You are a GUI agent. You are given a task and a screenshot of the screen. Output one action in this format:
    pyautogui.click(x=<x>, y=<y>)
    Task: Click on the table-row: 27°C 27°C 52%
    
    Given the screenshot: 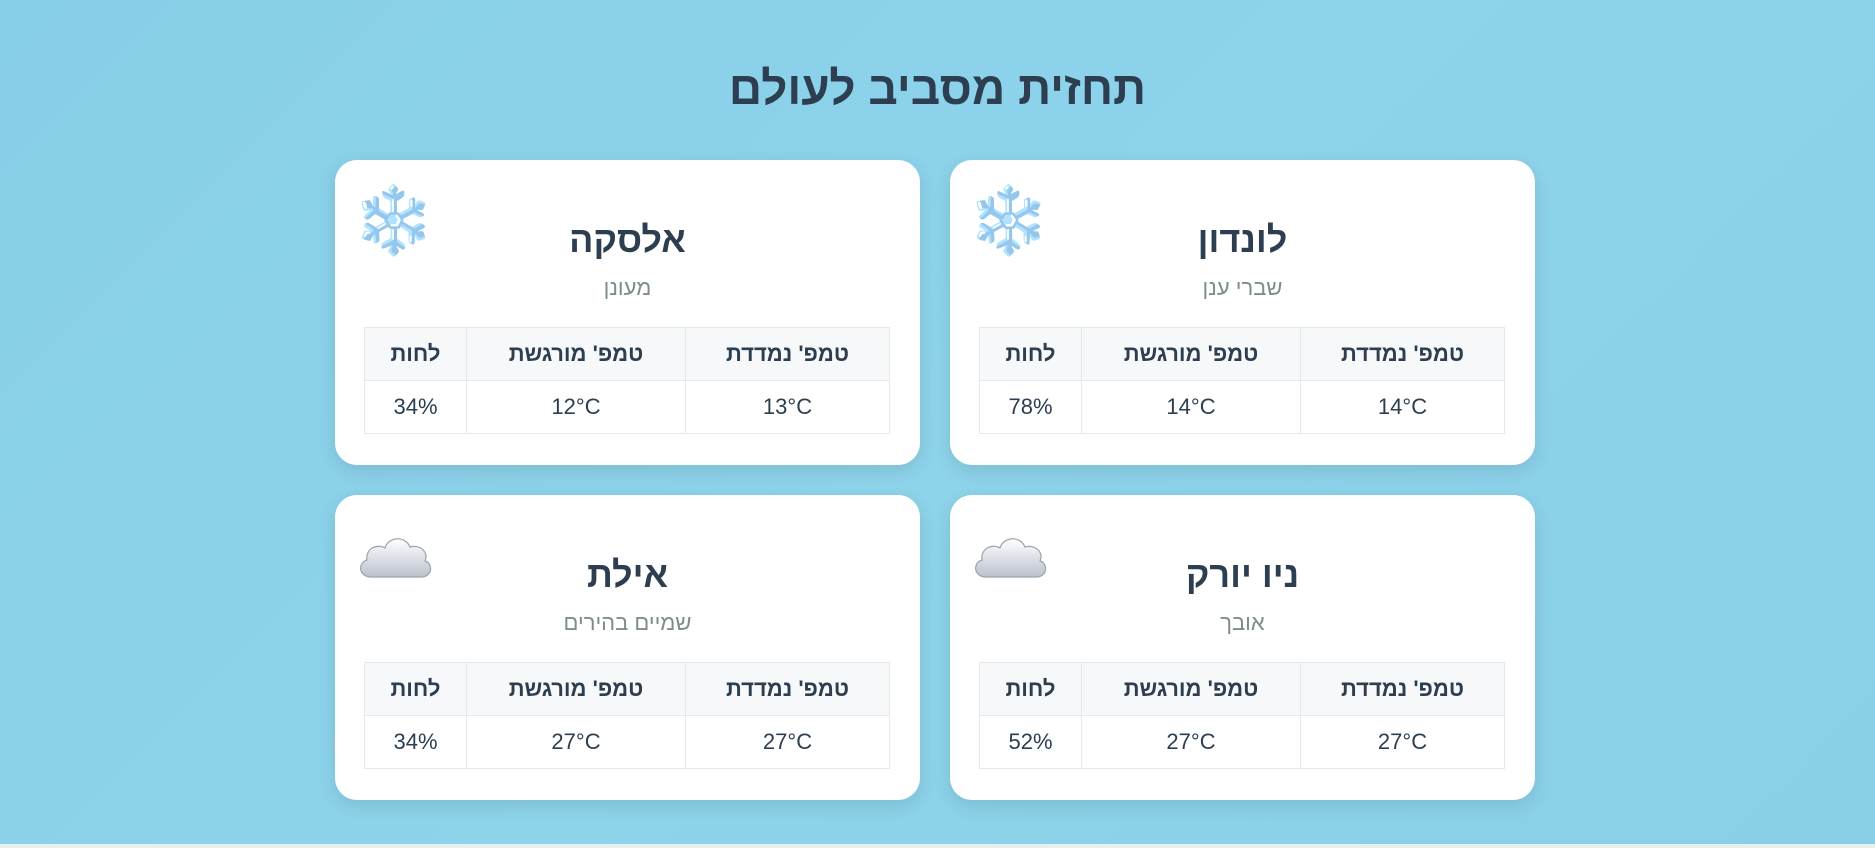 What is the action you would take?
    pyautogui.click(x=1242, y=742)
    